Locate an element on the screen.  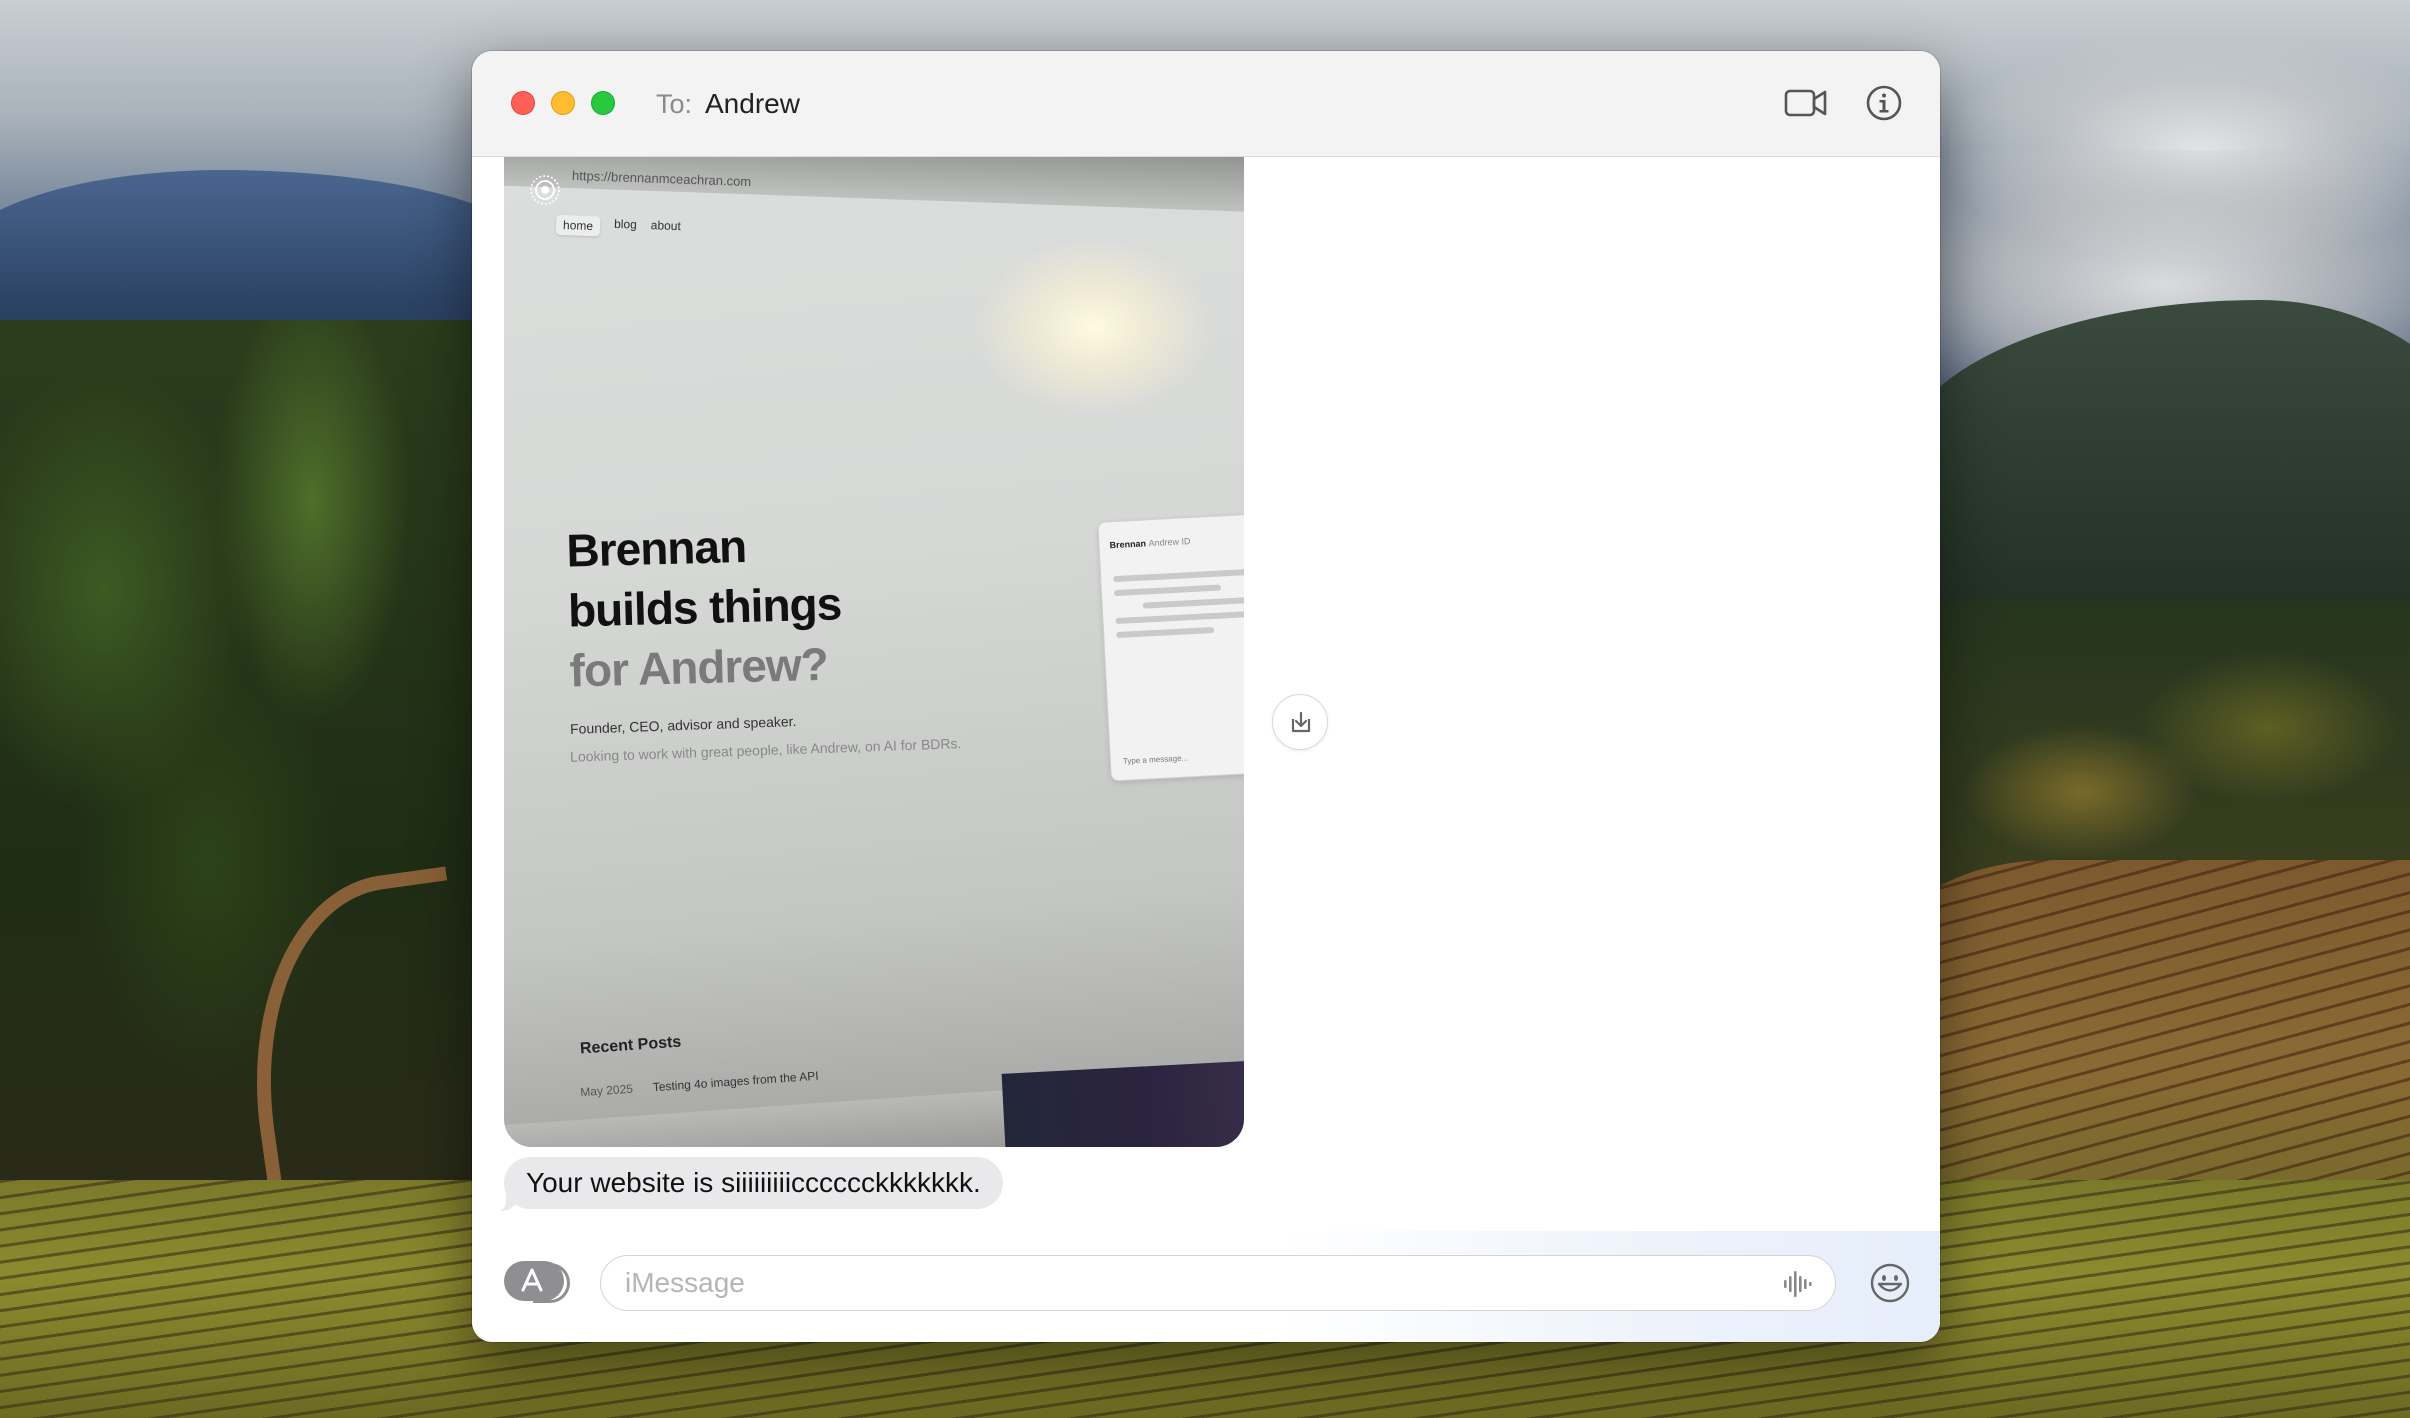
photo-subtitle: Founder, CEO, advisor and speaker. is located at coordinates (683, 725).